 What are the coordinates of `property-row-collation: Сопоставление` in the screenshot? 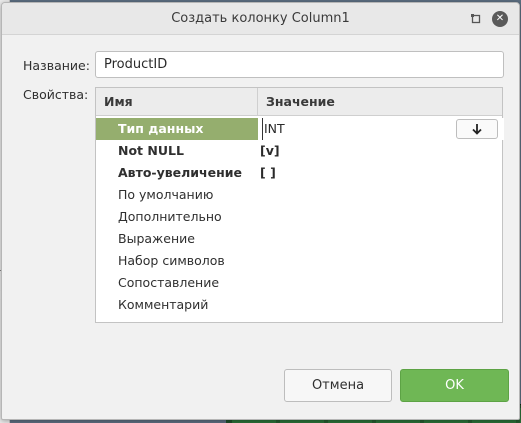 It's located at (299, 283).